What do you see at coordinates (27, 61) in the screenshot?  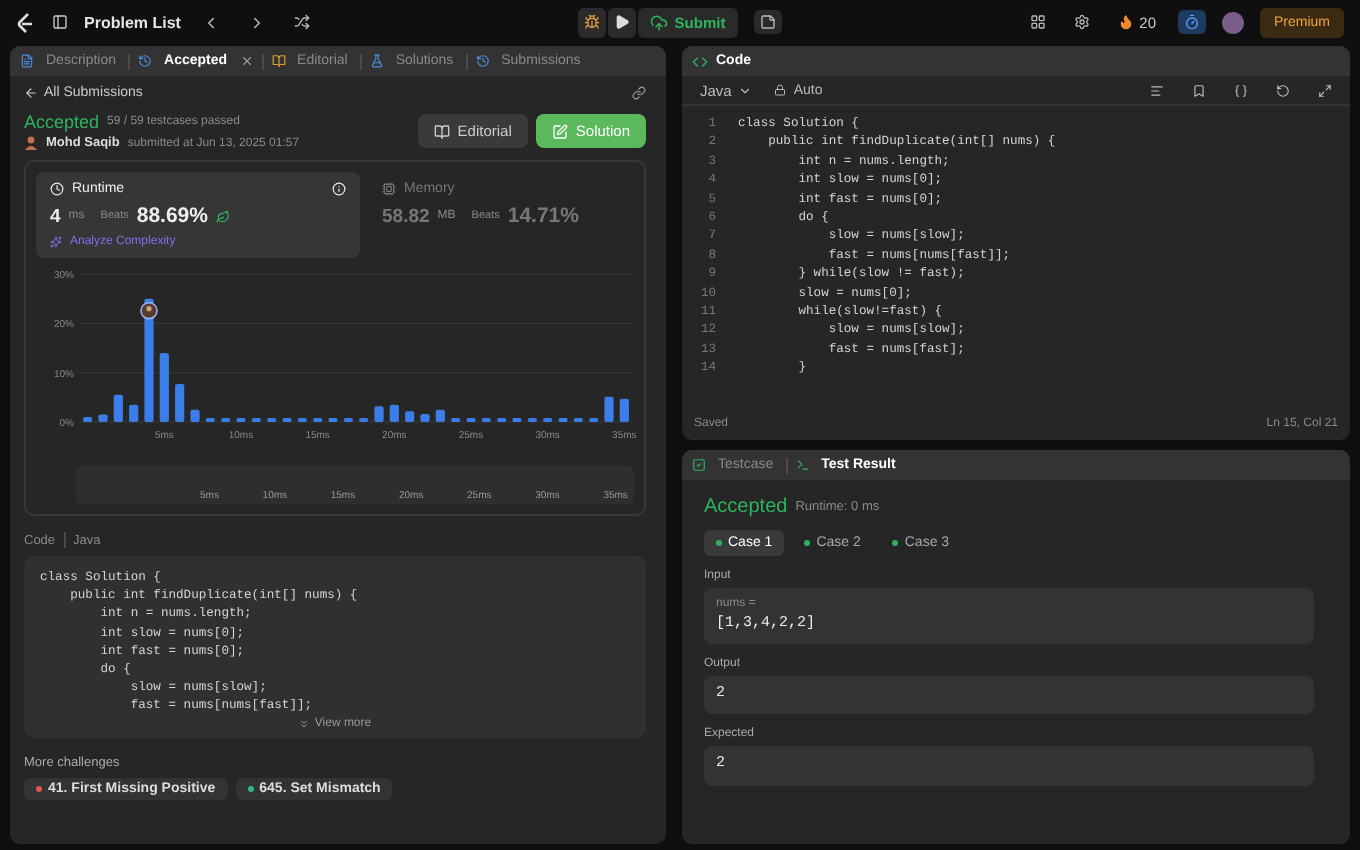 I see `document-icon` at bounding box center [27, 61].